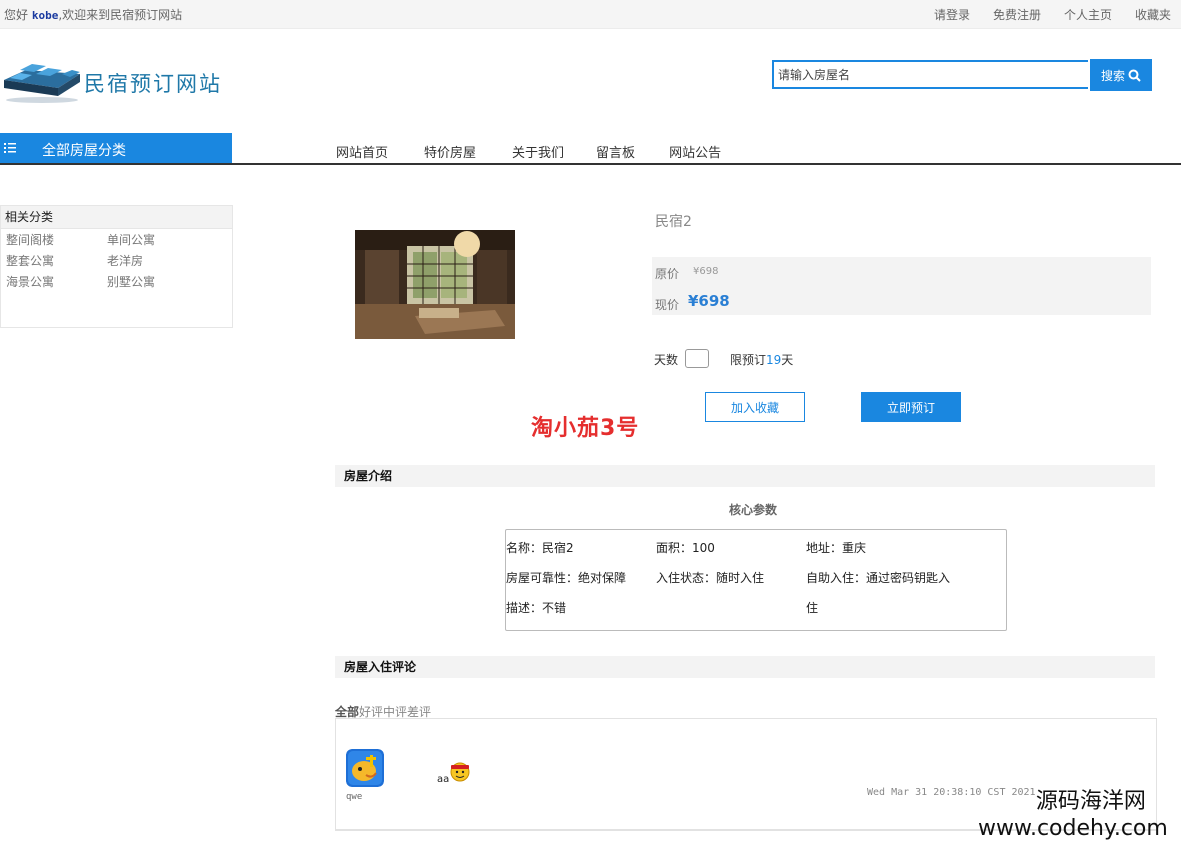 Image resolution: width=1181 pixels, height=844 pixels. I want to click on avatar, so click(365, 768).